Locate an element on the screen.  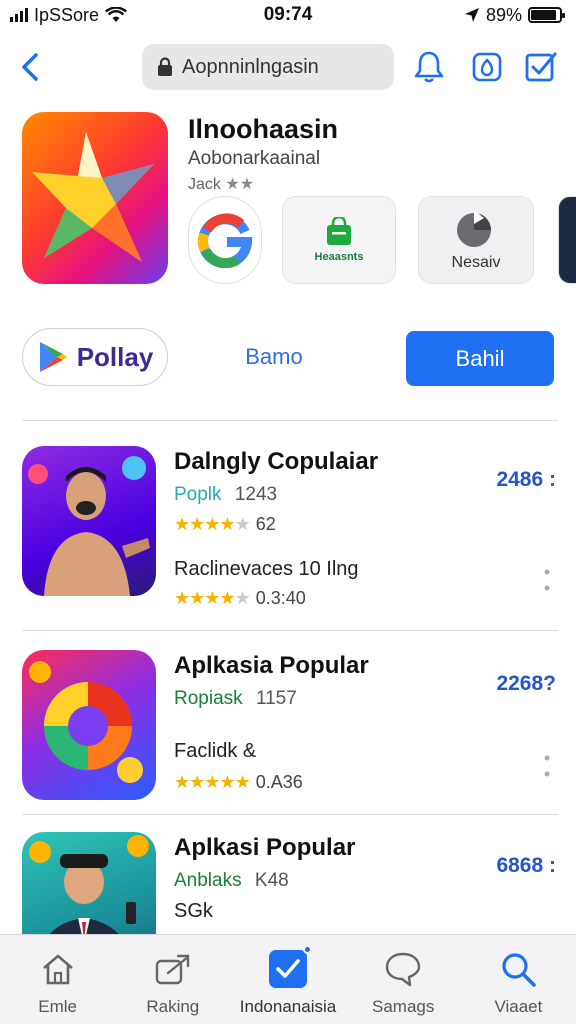
chat-bubble-icon is located at coordinates (403, 969).